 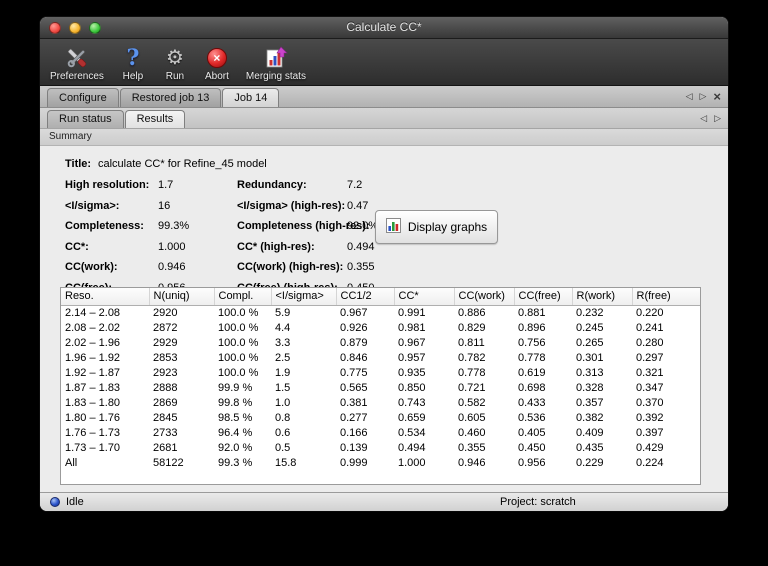 What do you see at coordinates (55, 28) in the screenshot?
I see `close-window-button` at bounding box center [55, 28].